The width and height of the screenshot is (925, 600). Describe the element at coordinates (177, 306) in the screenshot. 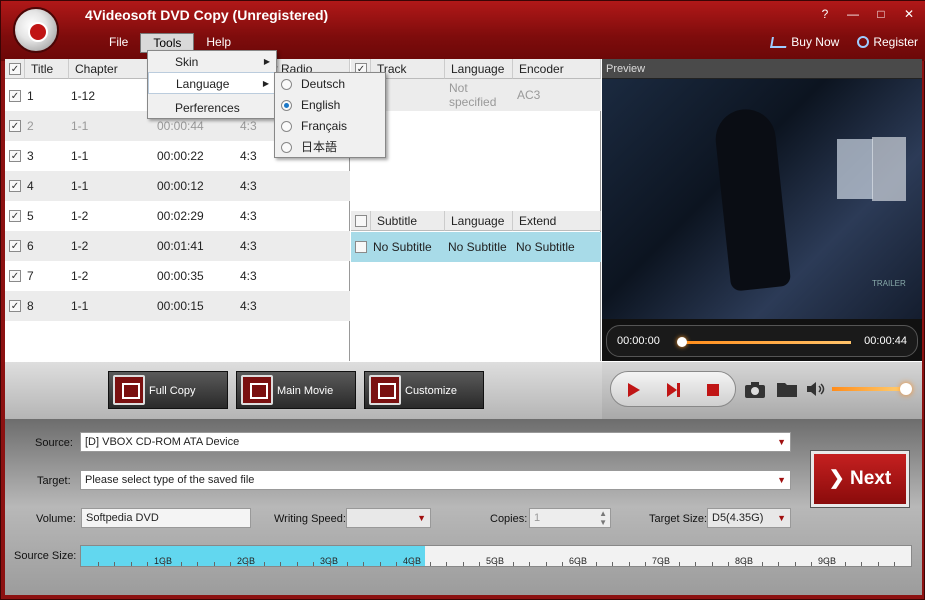

I see `table-row: ✓ 8 1-1 00:00:15 4:3` at that location.